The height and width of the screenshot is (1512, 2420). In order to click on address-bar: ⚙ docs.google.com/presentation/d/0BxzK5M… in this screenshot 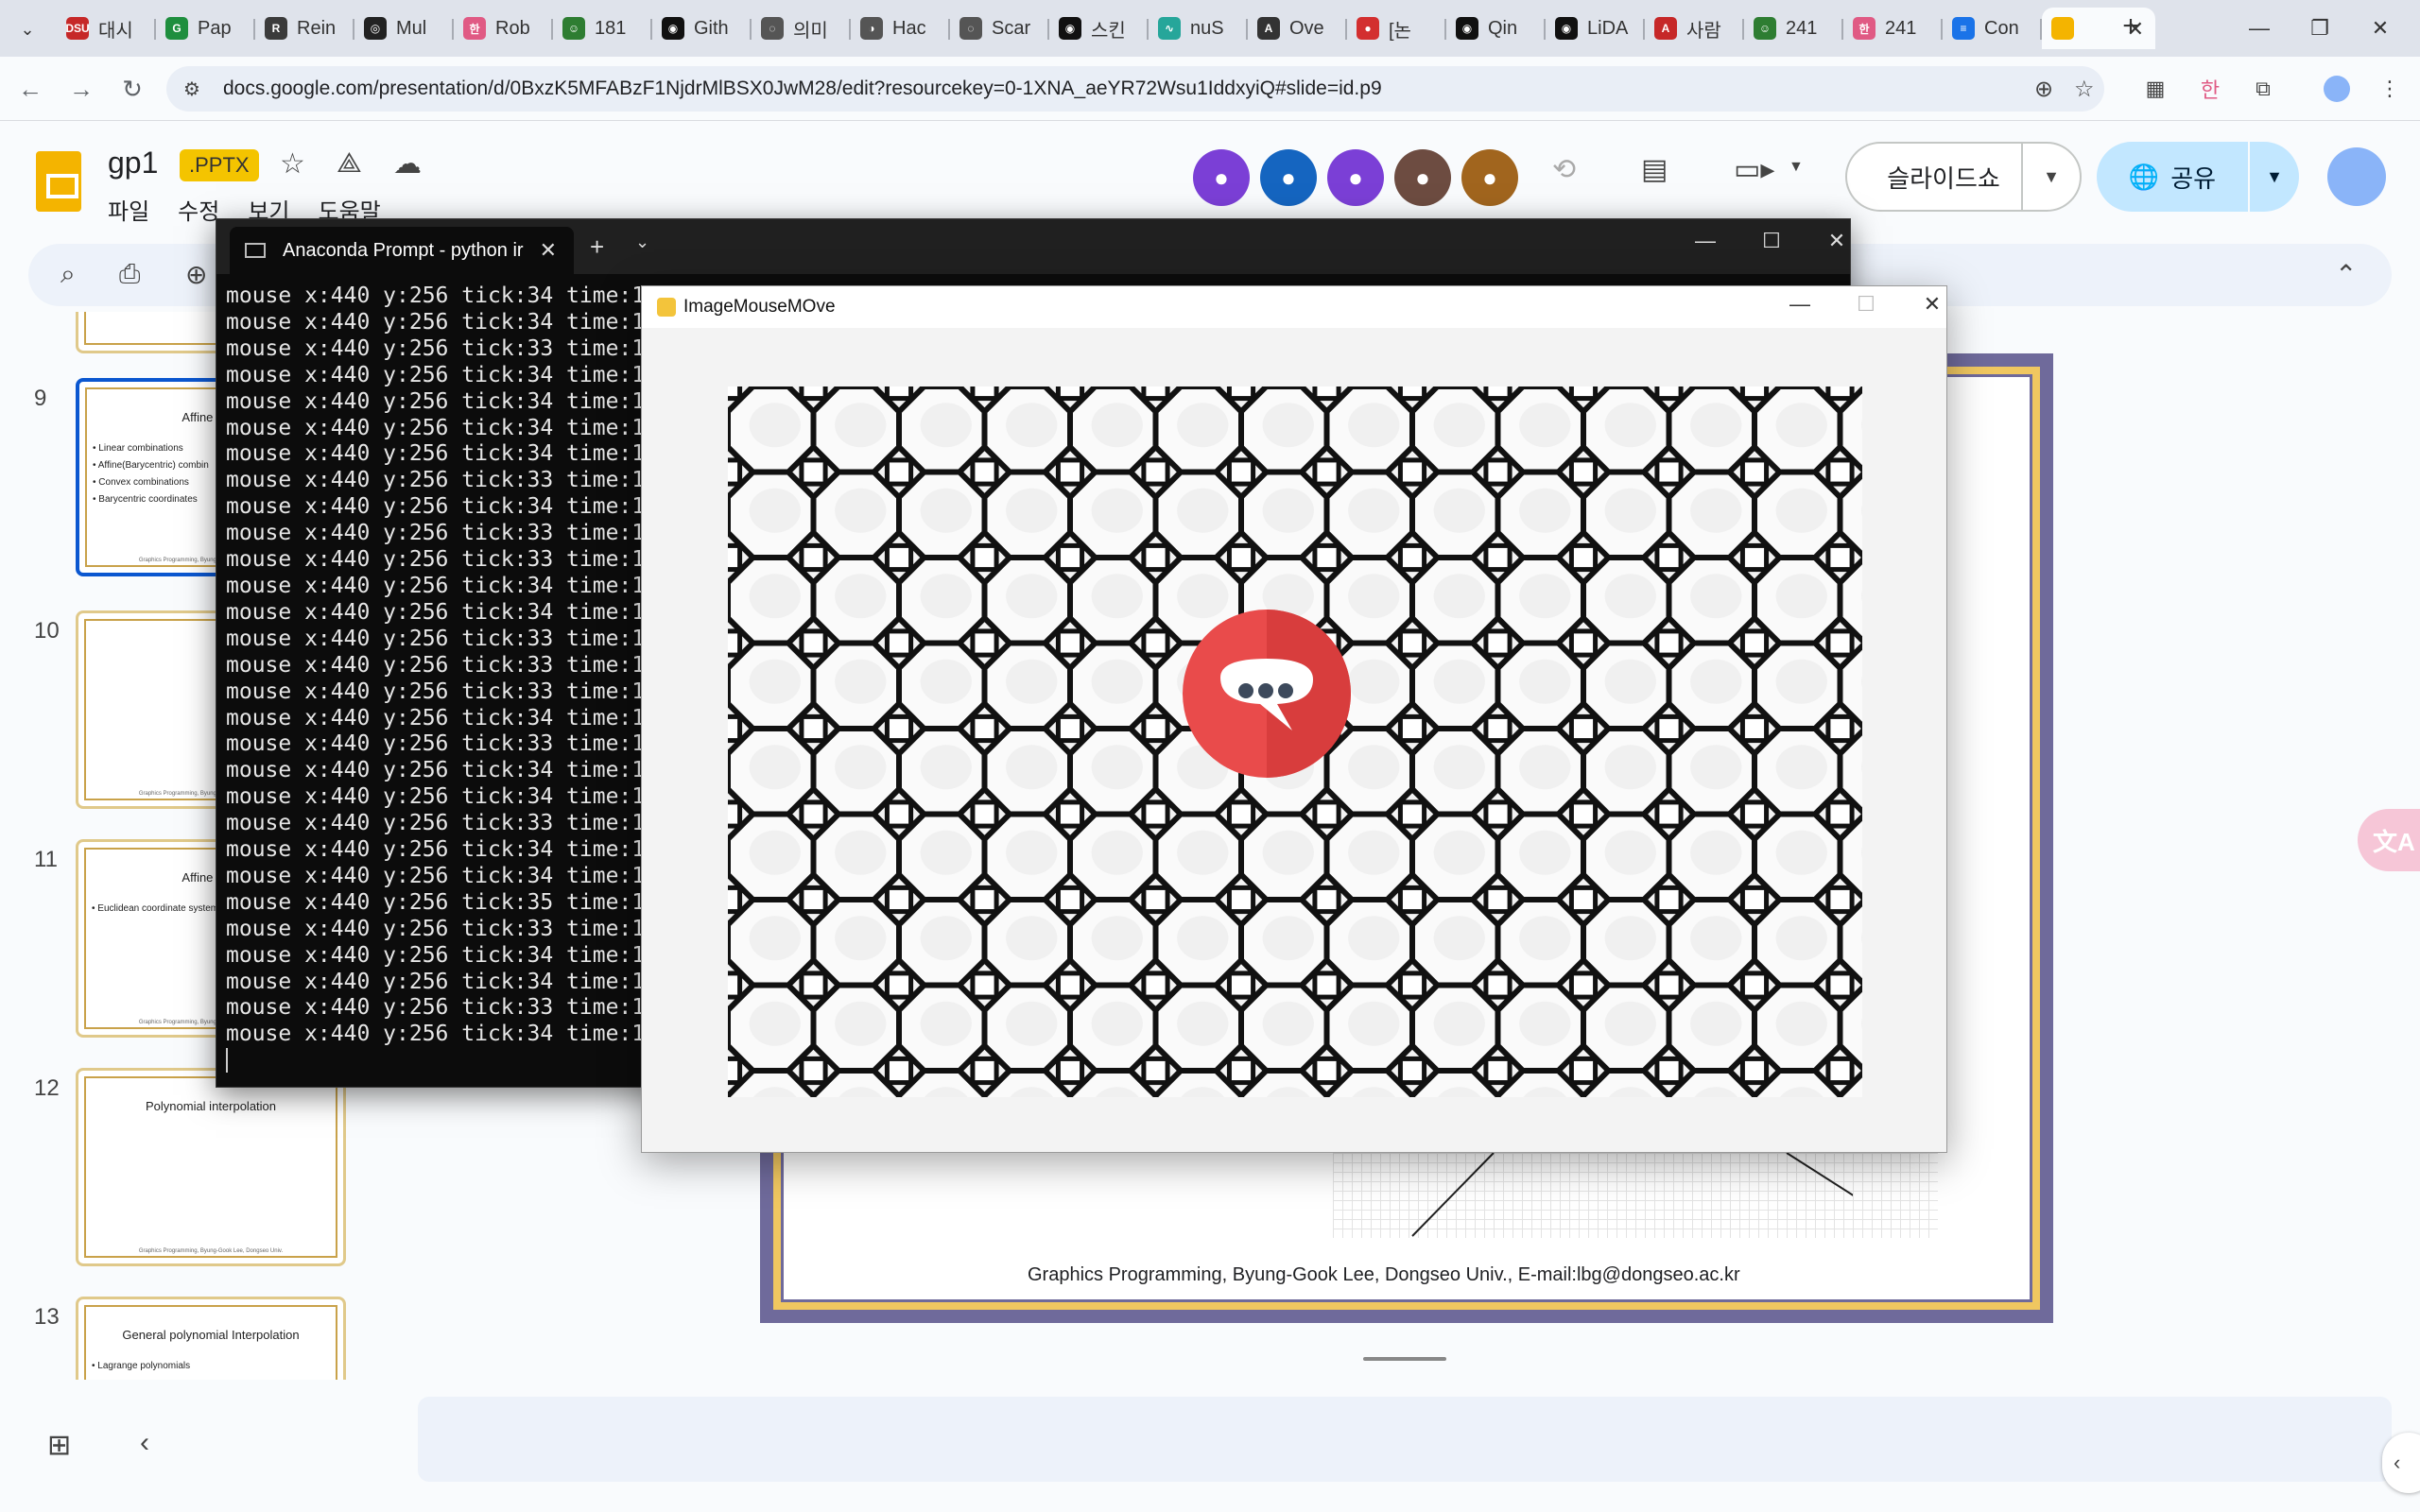, I will do `click(1135, 89)`.